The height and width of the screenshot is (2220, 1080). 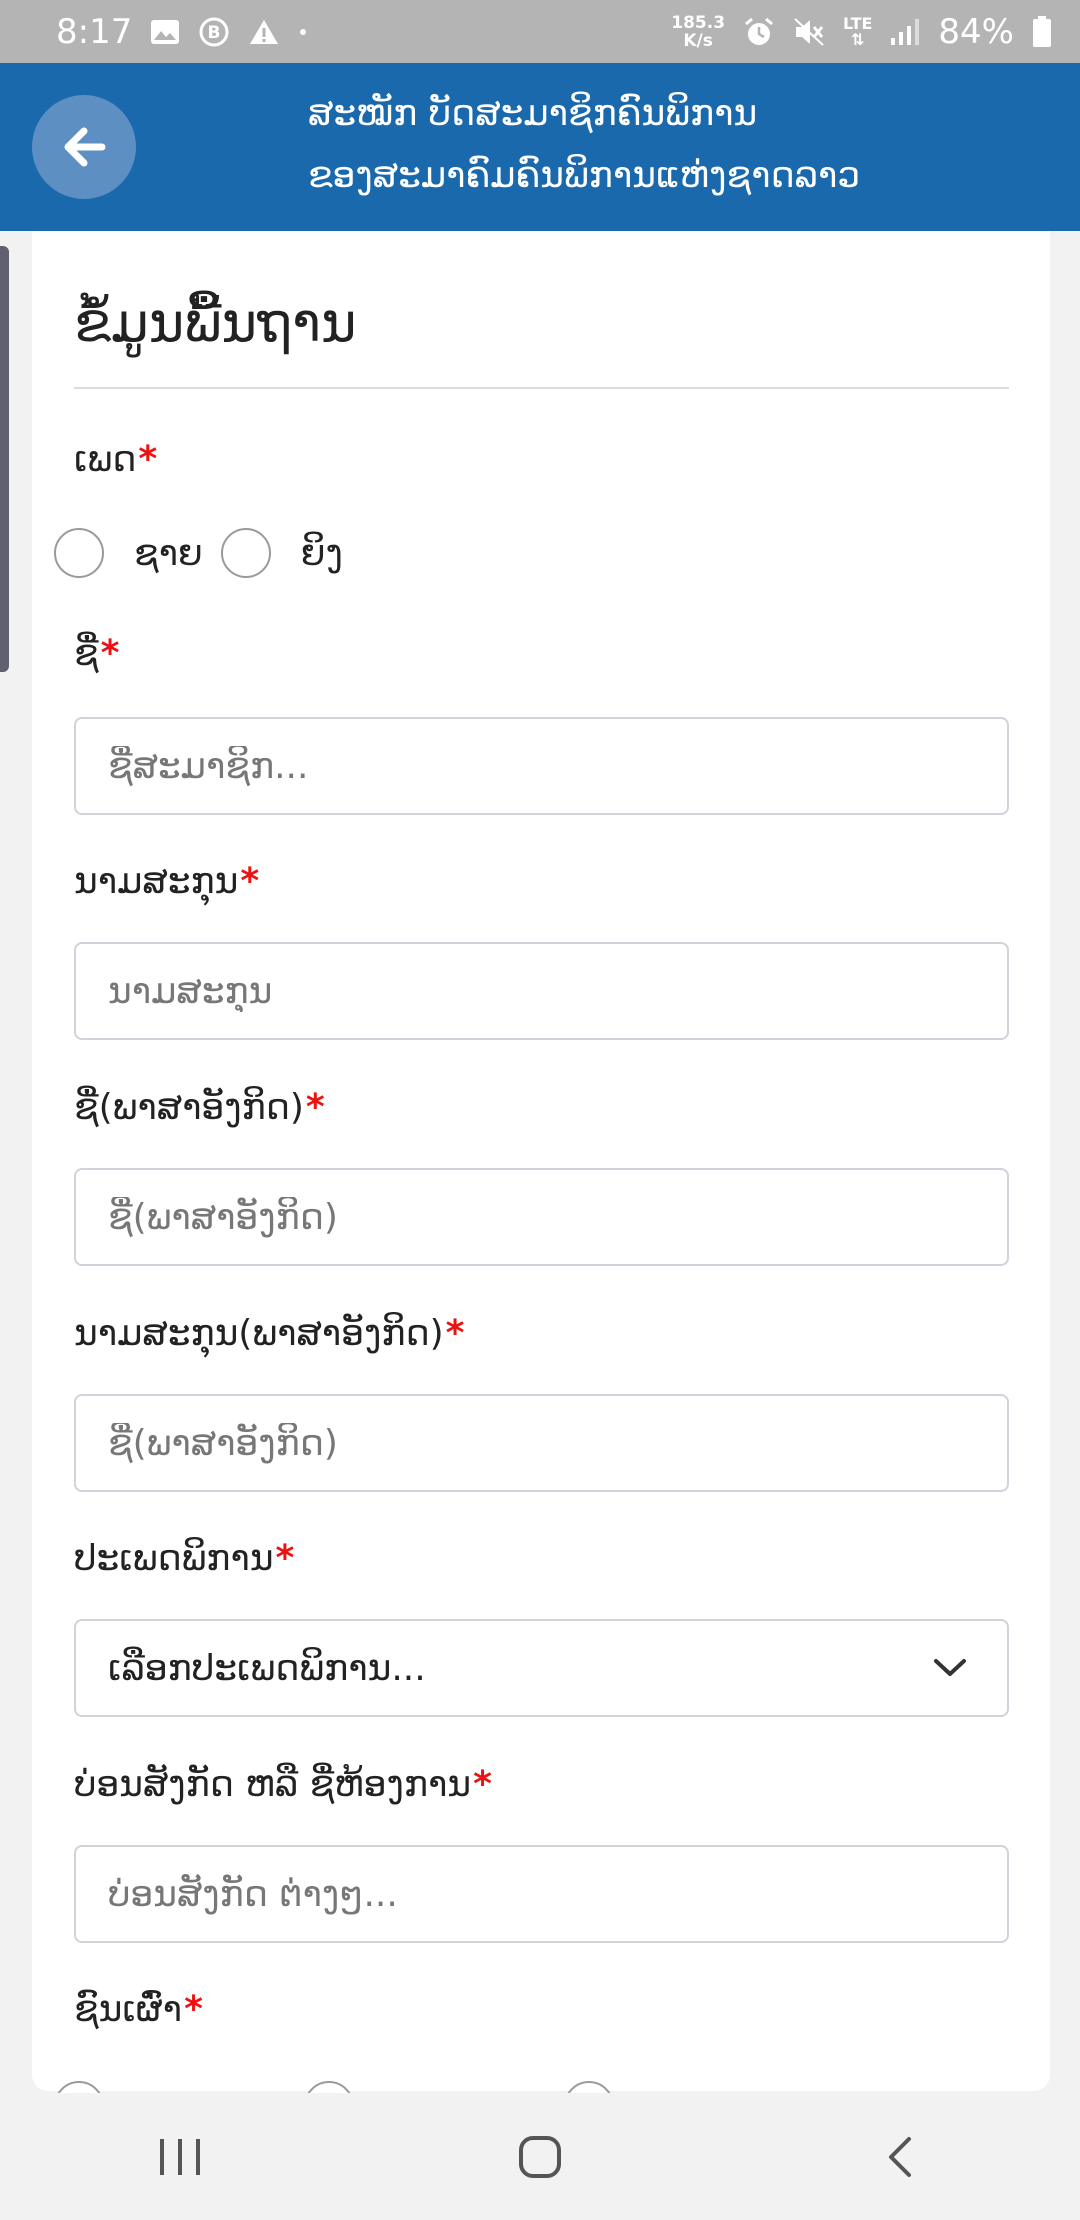 I want to click on chevron-down-icon, so click(x=950, y=1667).